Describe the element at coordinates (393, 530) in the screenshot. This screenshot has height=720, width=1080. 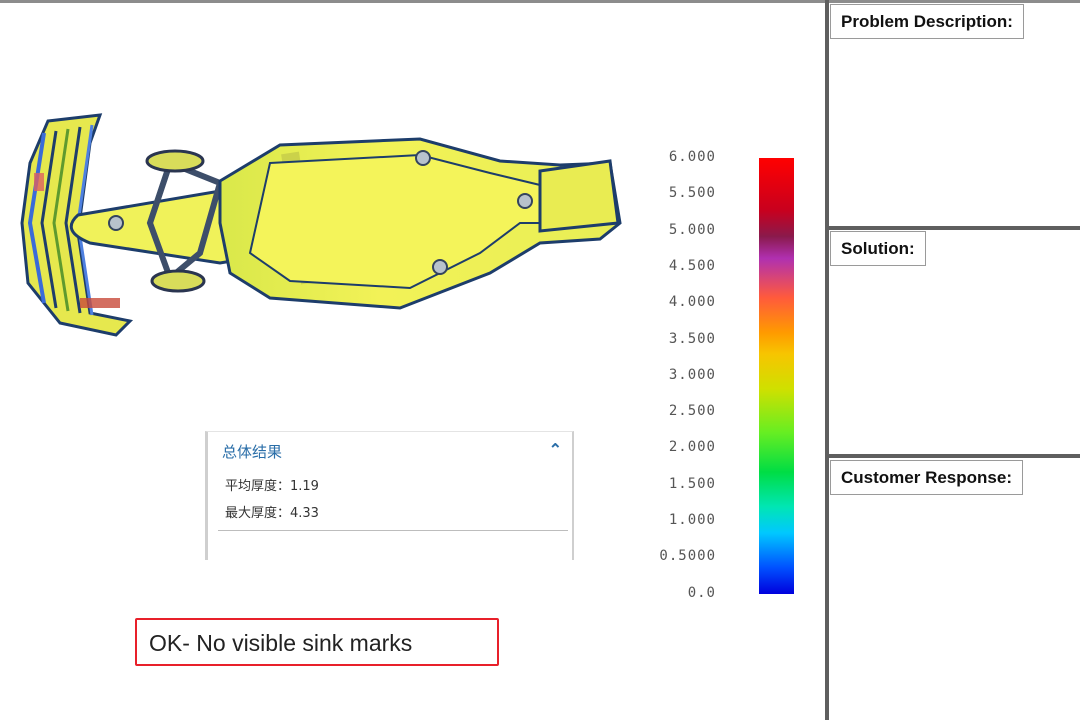
I see `divider` at that location.